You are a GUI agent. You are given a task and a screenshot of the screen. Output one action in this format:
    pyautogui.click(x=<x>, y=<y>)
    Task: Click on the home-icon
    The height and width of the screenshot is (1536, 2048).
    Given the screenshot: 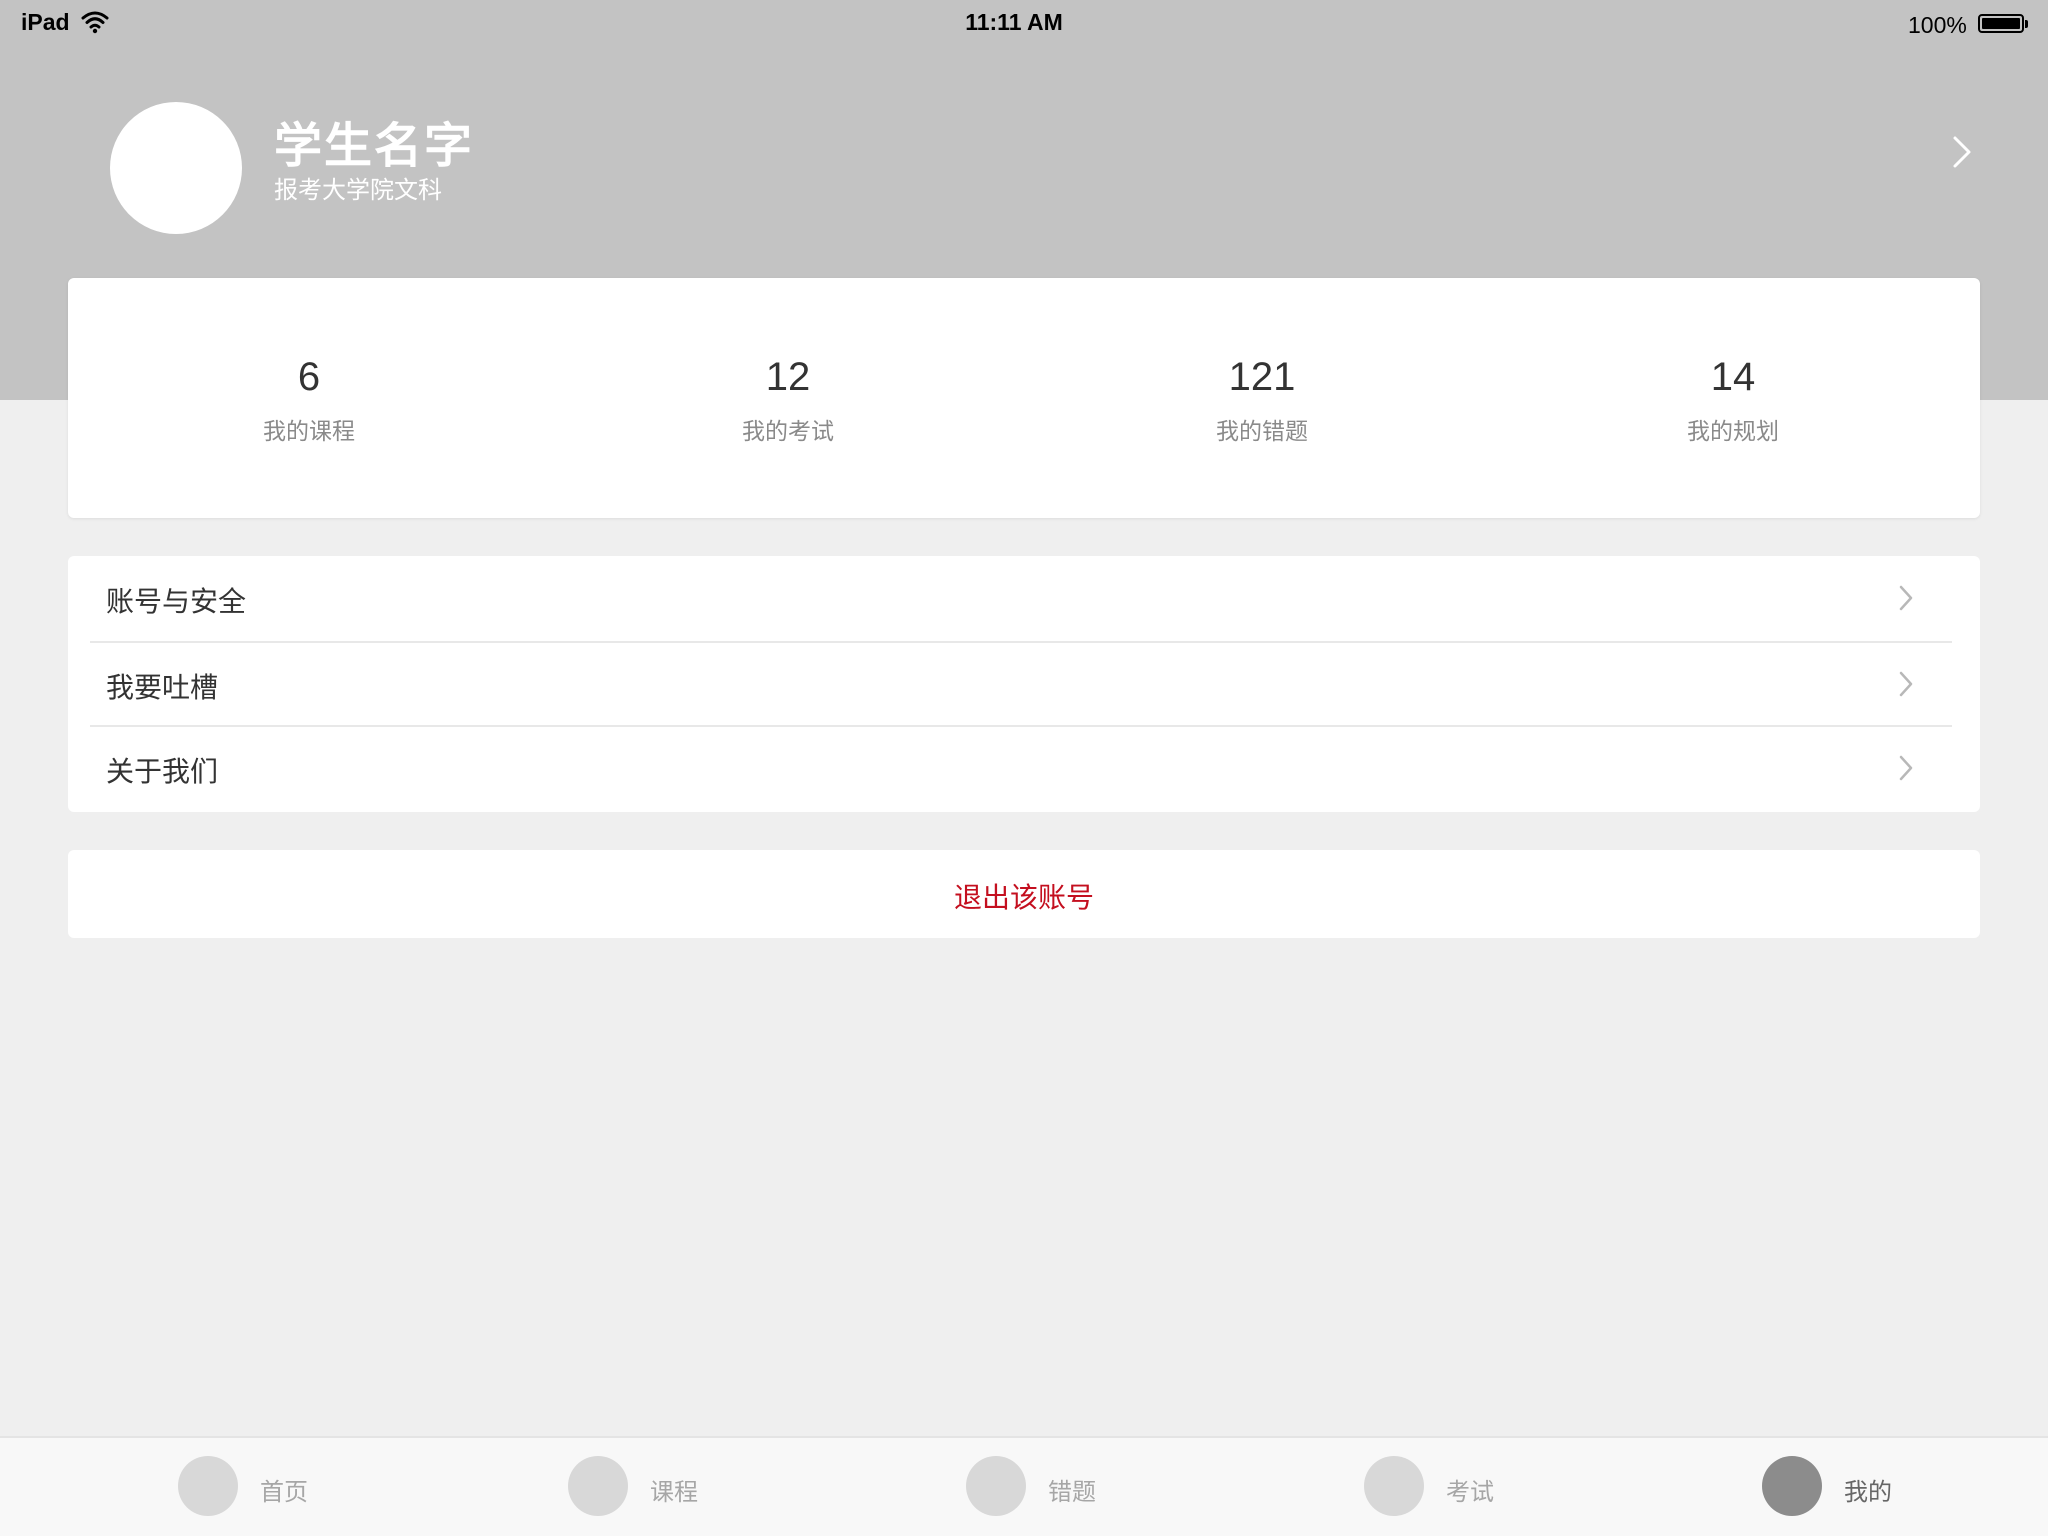 What is the action you would take?
    pyautogui.click(x=208, y=1486)
    